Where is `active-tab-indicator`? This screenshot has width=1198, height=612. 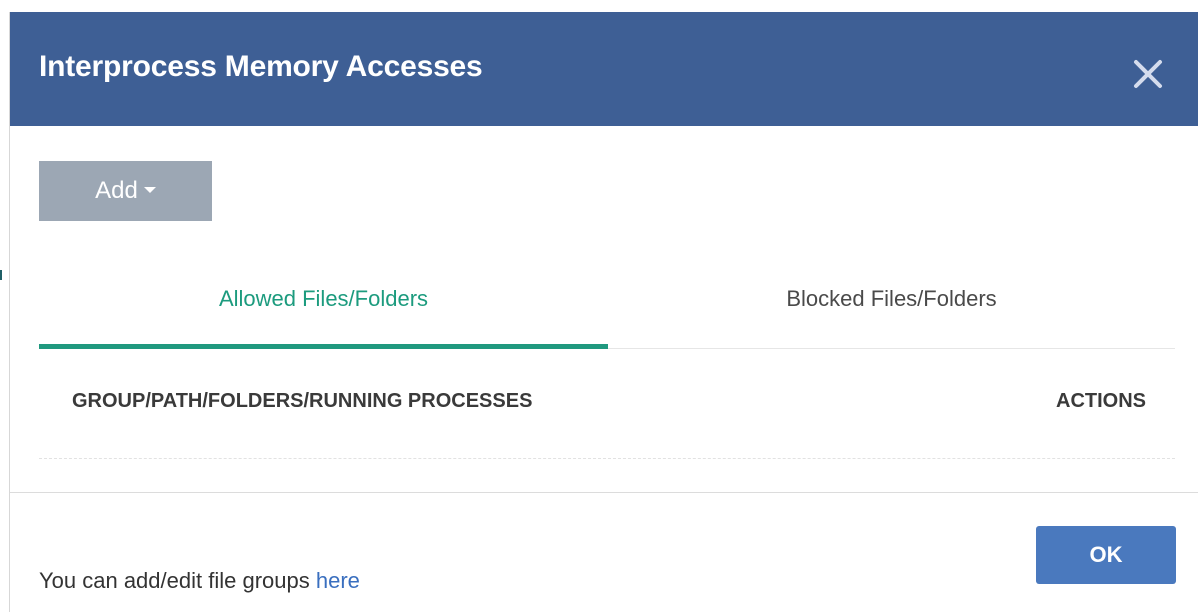 active-tab-indicator is located at coordinates (323, 346).